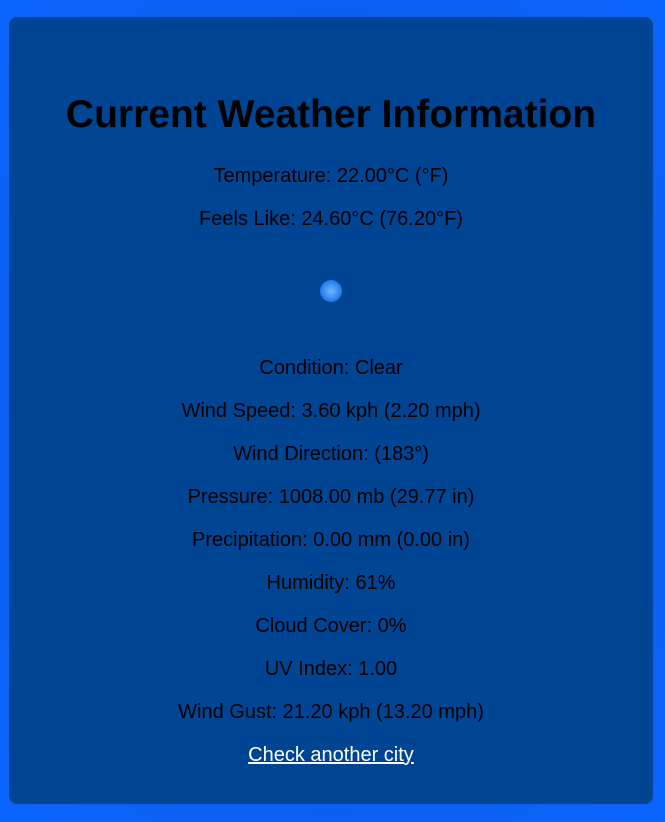 Image resolution: width=665 pixels, height=822 pixels. Describe the element at coordinates (331, 176) in the screenshot. I see `temperature-text: Temperature: 22.00°C (°F)` at that location.